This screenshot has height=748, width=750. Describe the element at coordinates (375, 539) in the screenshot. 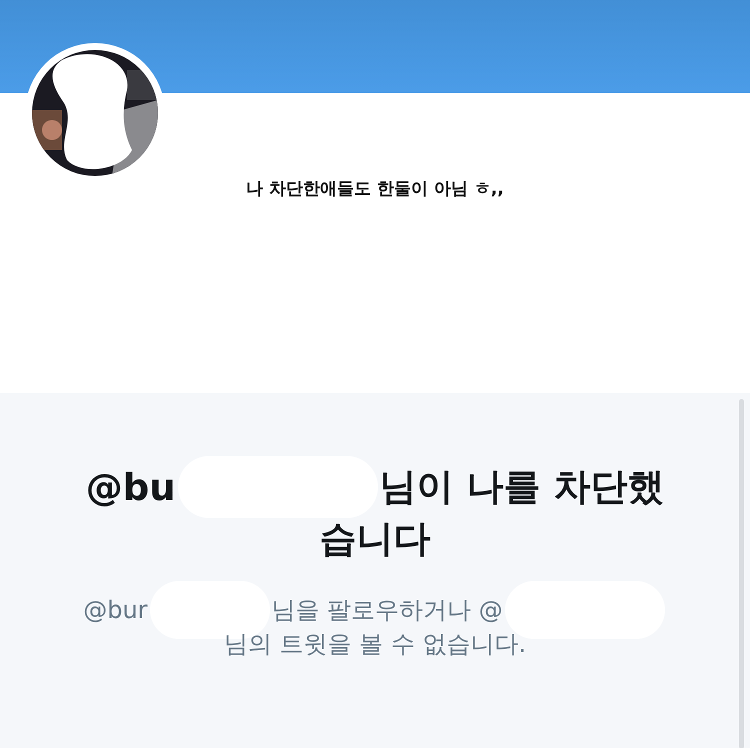

I see `blocked-heading-text: 습니다` at that location.